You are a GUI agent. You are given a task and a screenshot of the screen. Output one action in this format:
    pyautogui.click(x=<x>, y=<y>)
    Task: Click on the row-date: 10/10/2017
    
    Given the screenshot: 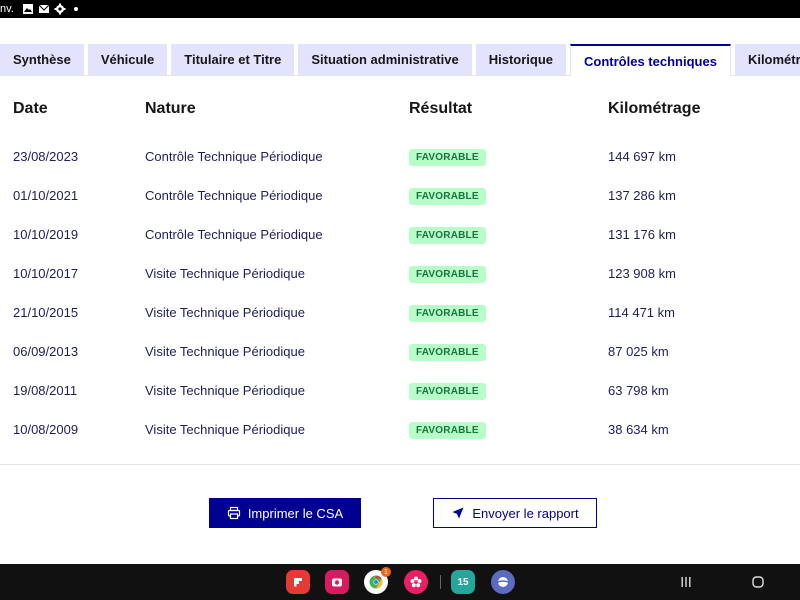 What is the action you would take?
    pyautogui.click(x=46, y=273)
    